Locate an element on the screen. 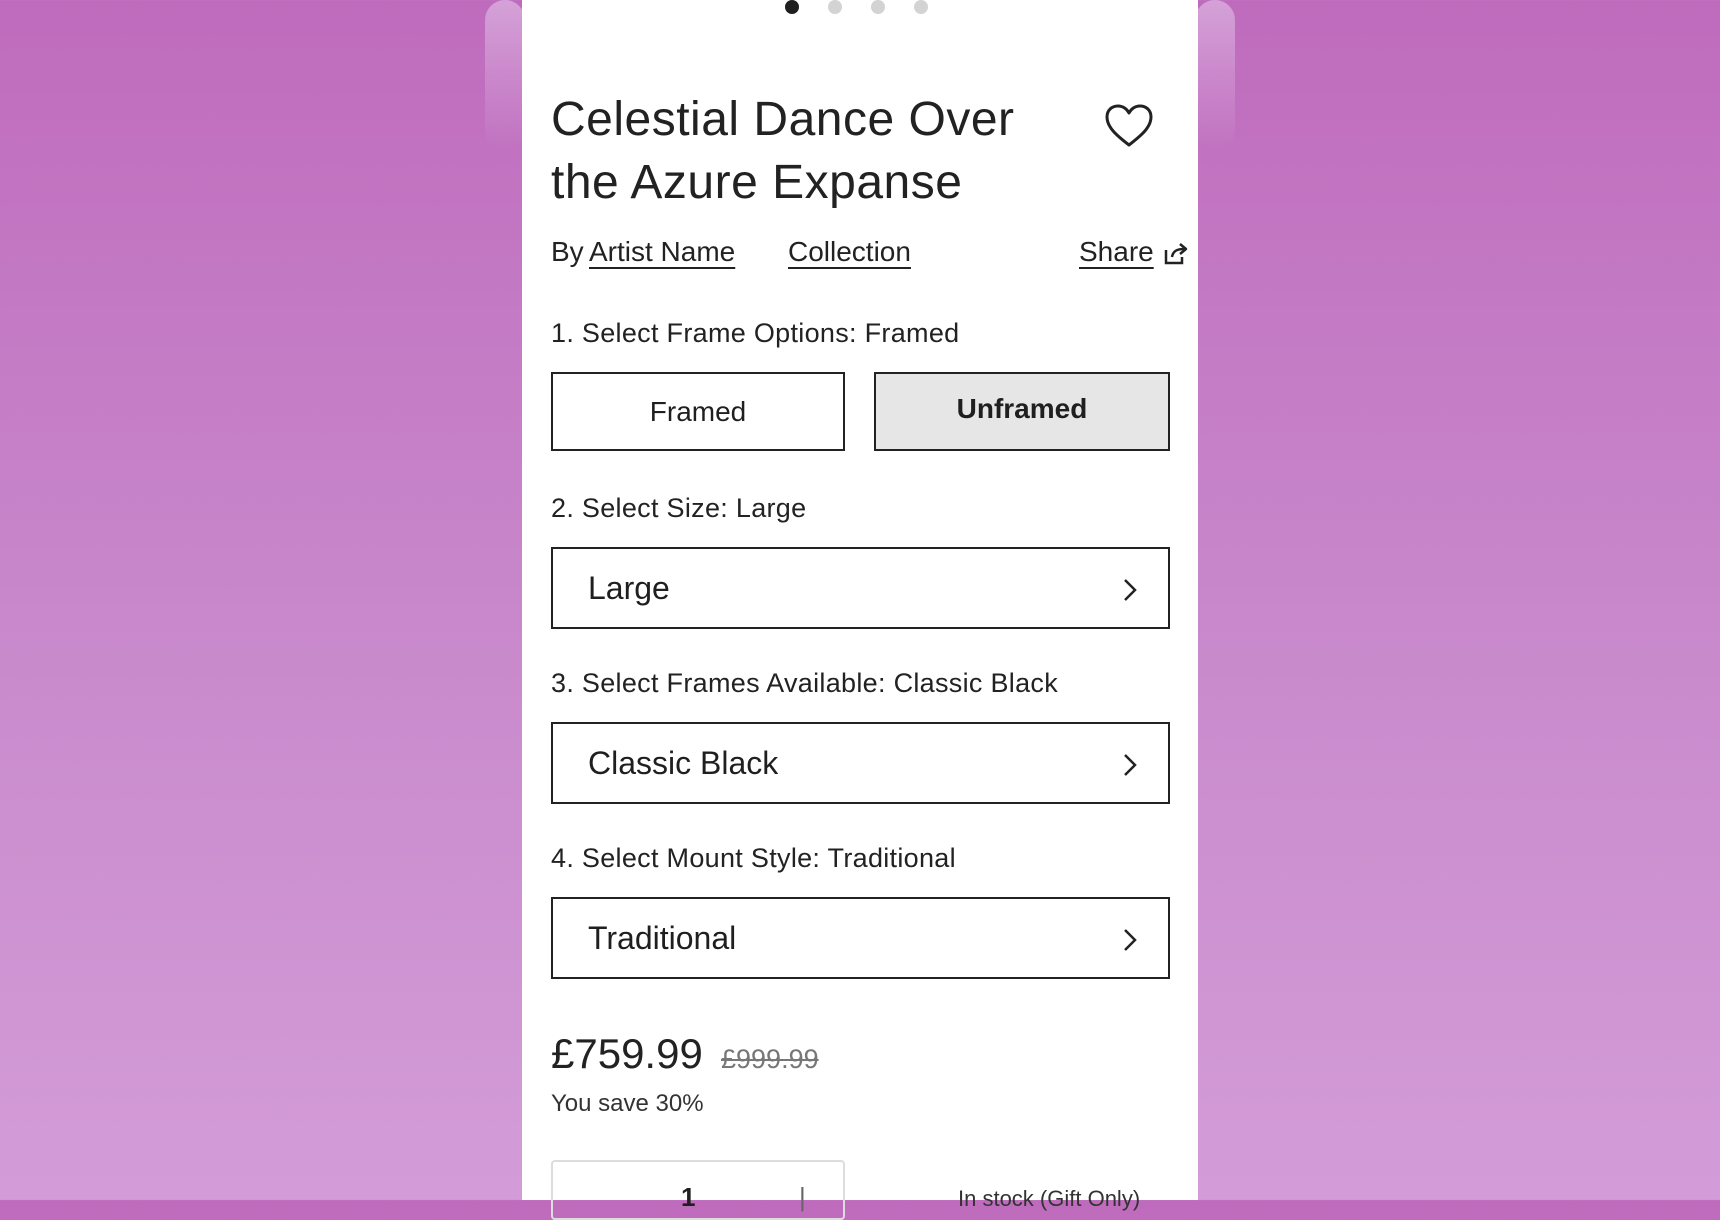 Image resolution: width=1720 pixels, height=1220 pixels. heart-icon is located at coordinates (1129, 125).